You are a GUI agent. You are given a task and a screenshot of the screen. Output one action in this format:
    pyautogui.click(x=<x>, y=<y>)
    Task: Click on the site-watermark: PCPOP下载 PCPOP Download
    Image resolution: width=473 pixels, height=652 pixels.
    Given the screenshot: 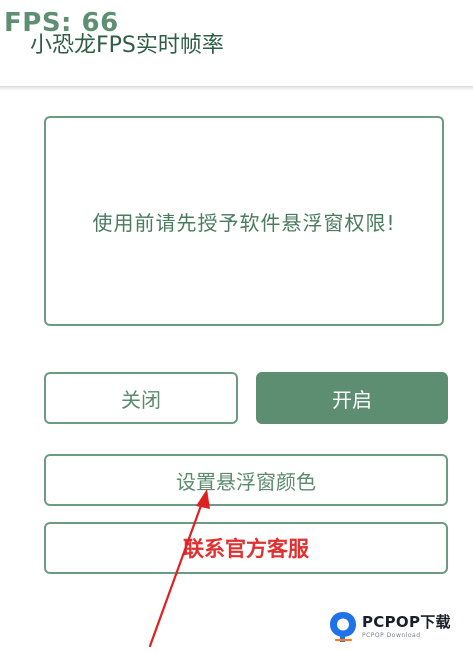 What is the action you would take?
    pyautogui.click(x=398, y=627)
    